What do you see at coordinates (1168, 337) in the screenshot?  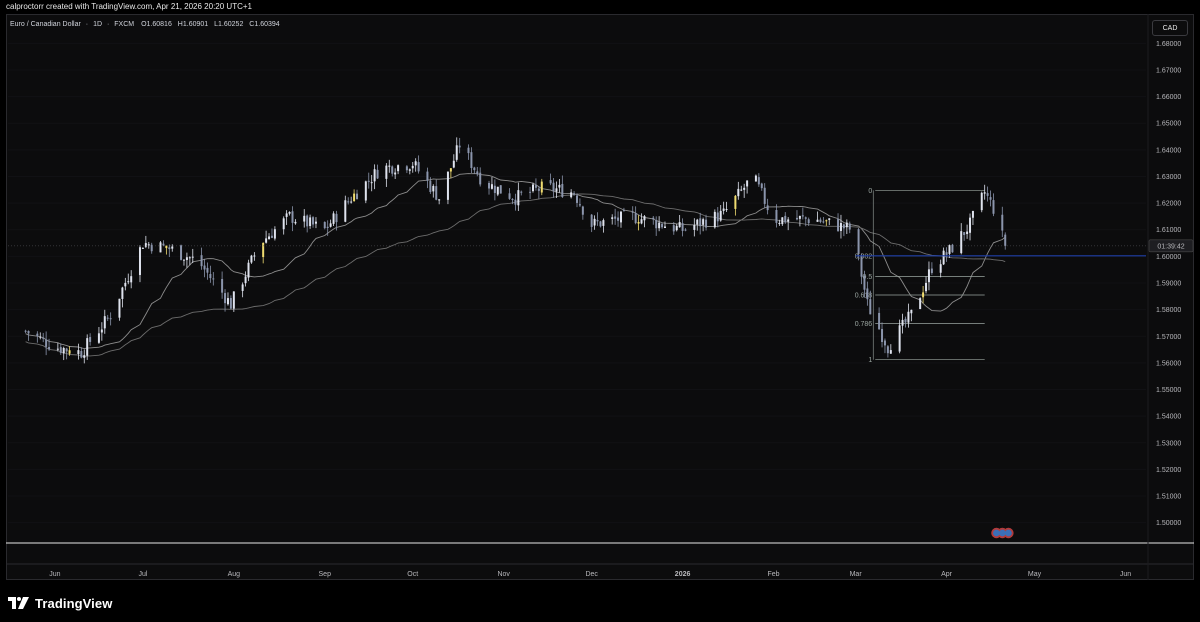 I see `price-tick-label: 1.57000` at bounding box center [1168, 337].